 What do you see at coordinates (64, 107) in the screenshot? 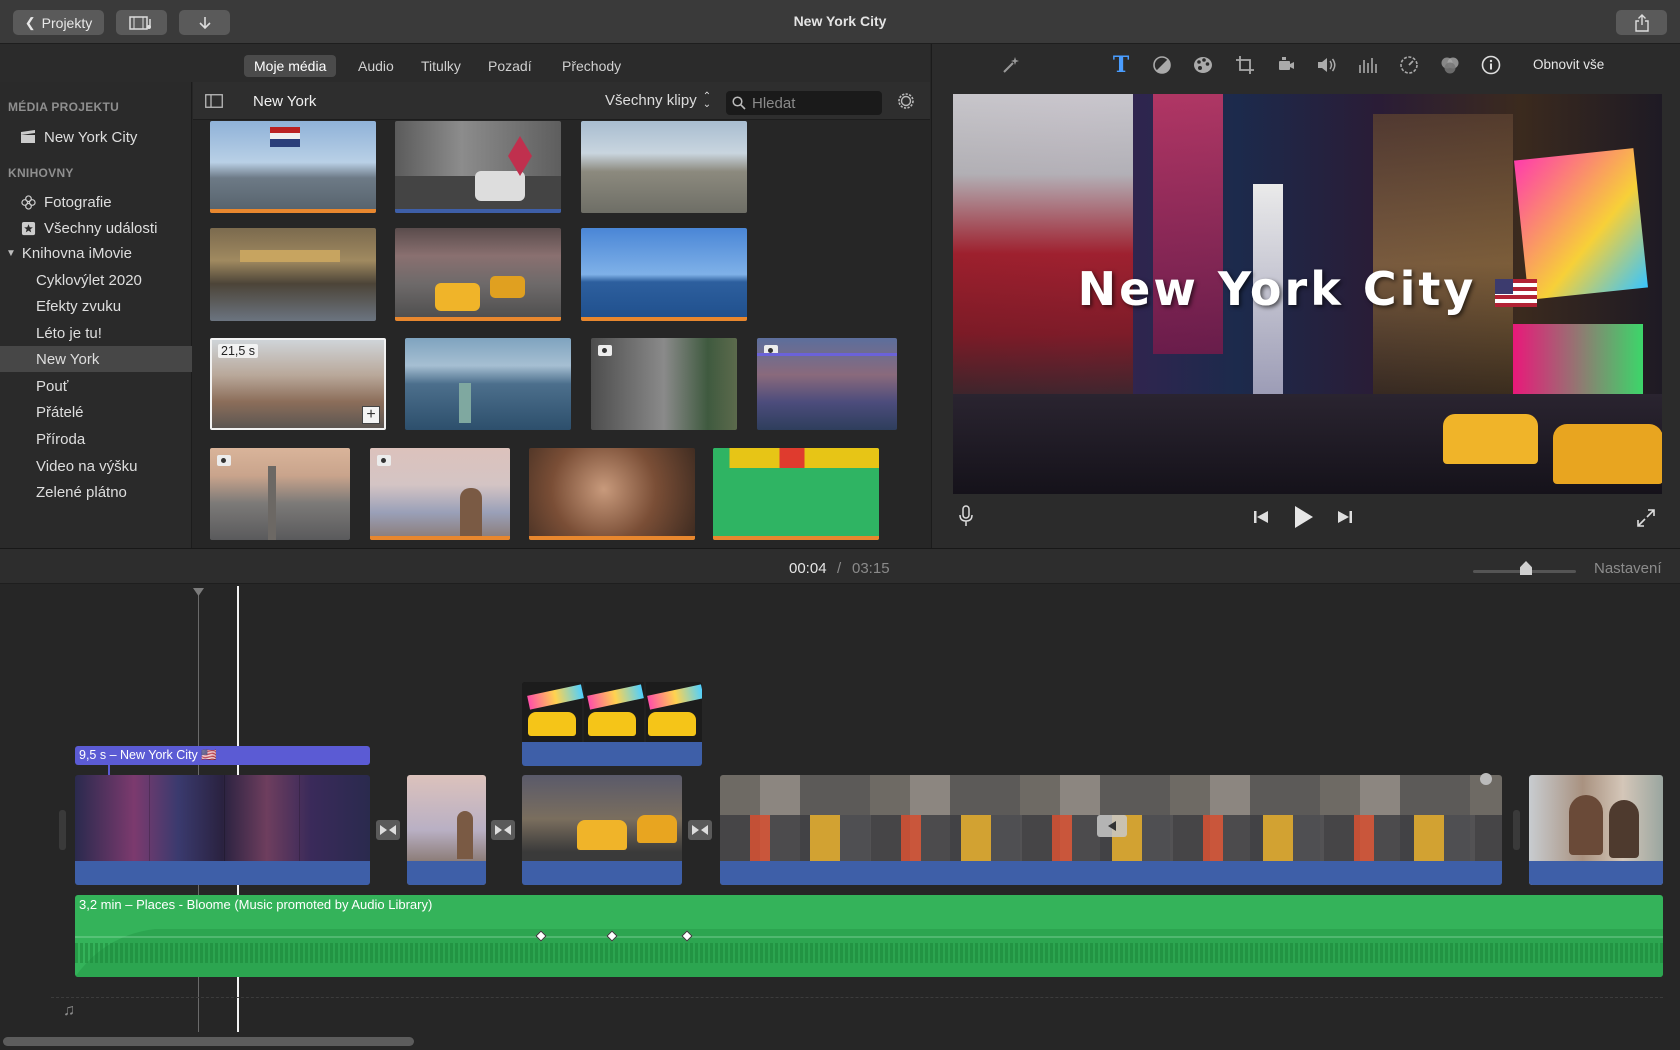
I see `project-media-heading: MÉDIA PROJEKTU` at bounding box center [64, 107].